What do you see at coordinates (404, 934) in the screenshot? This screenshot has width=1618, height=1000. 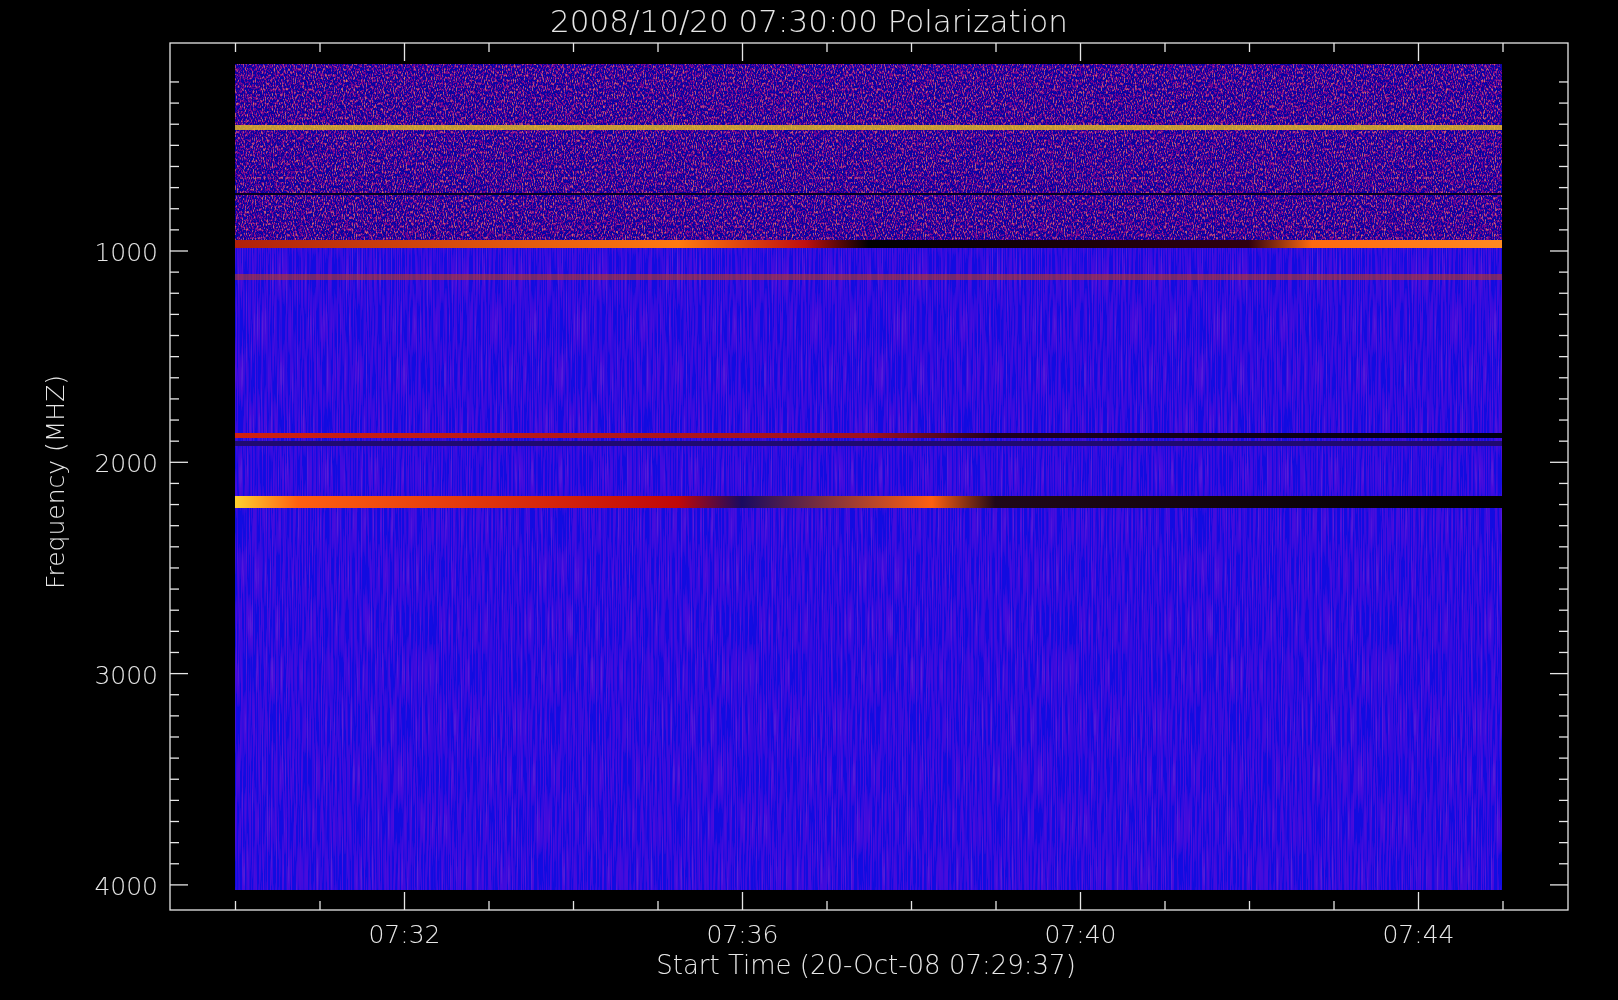 I see `x-tick-label: 07:32` at bounding box center [404, 934].